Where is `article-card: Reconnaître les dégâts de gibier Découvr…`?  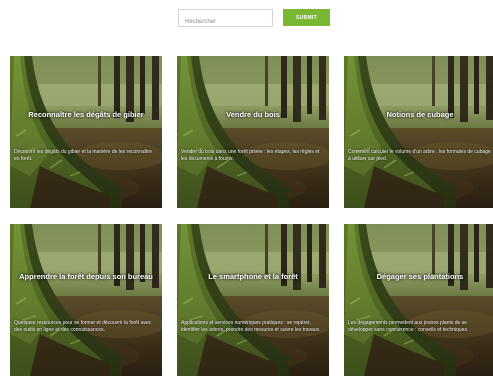 article-card: Reconnaître les dégâts de gibier Découvr… is located at coordinates (86, 132).